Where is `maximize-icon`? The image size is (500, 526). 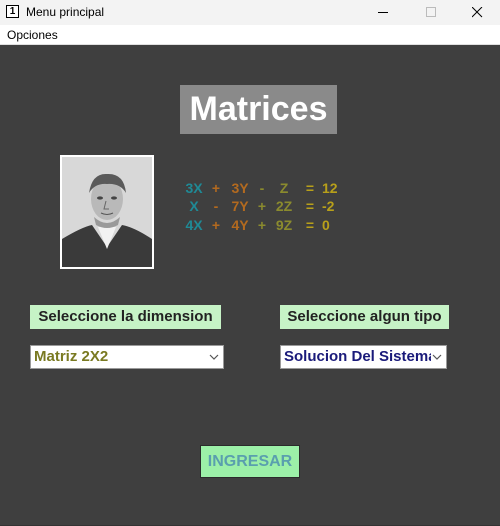 maximize-icon is located at coordinates (430, 12).